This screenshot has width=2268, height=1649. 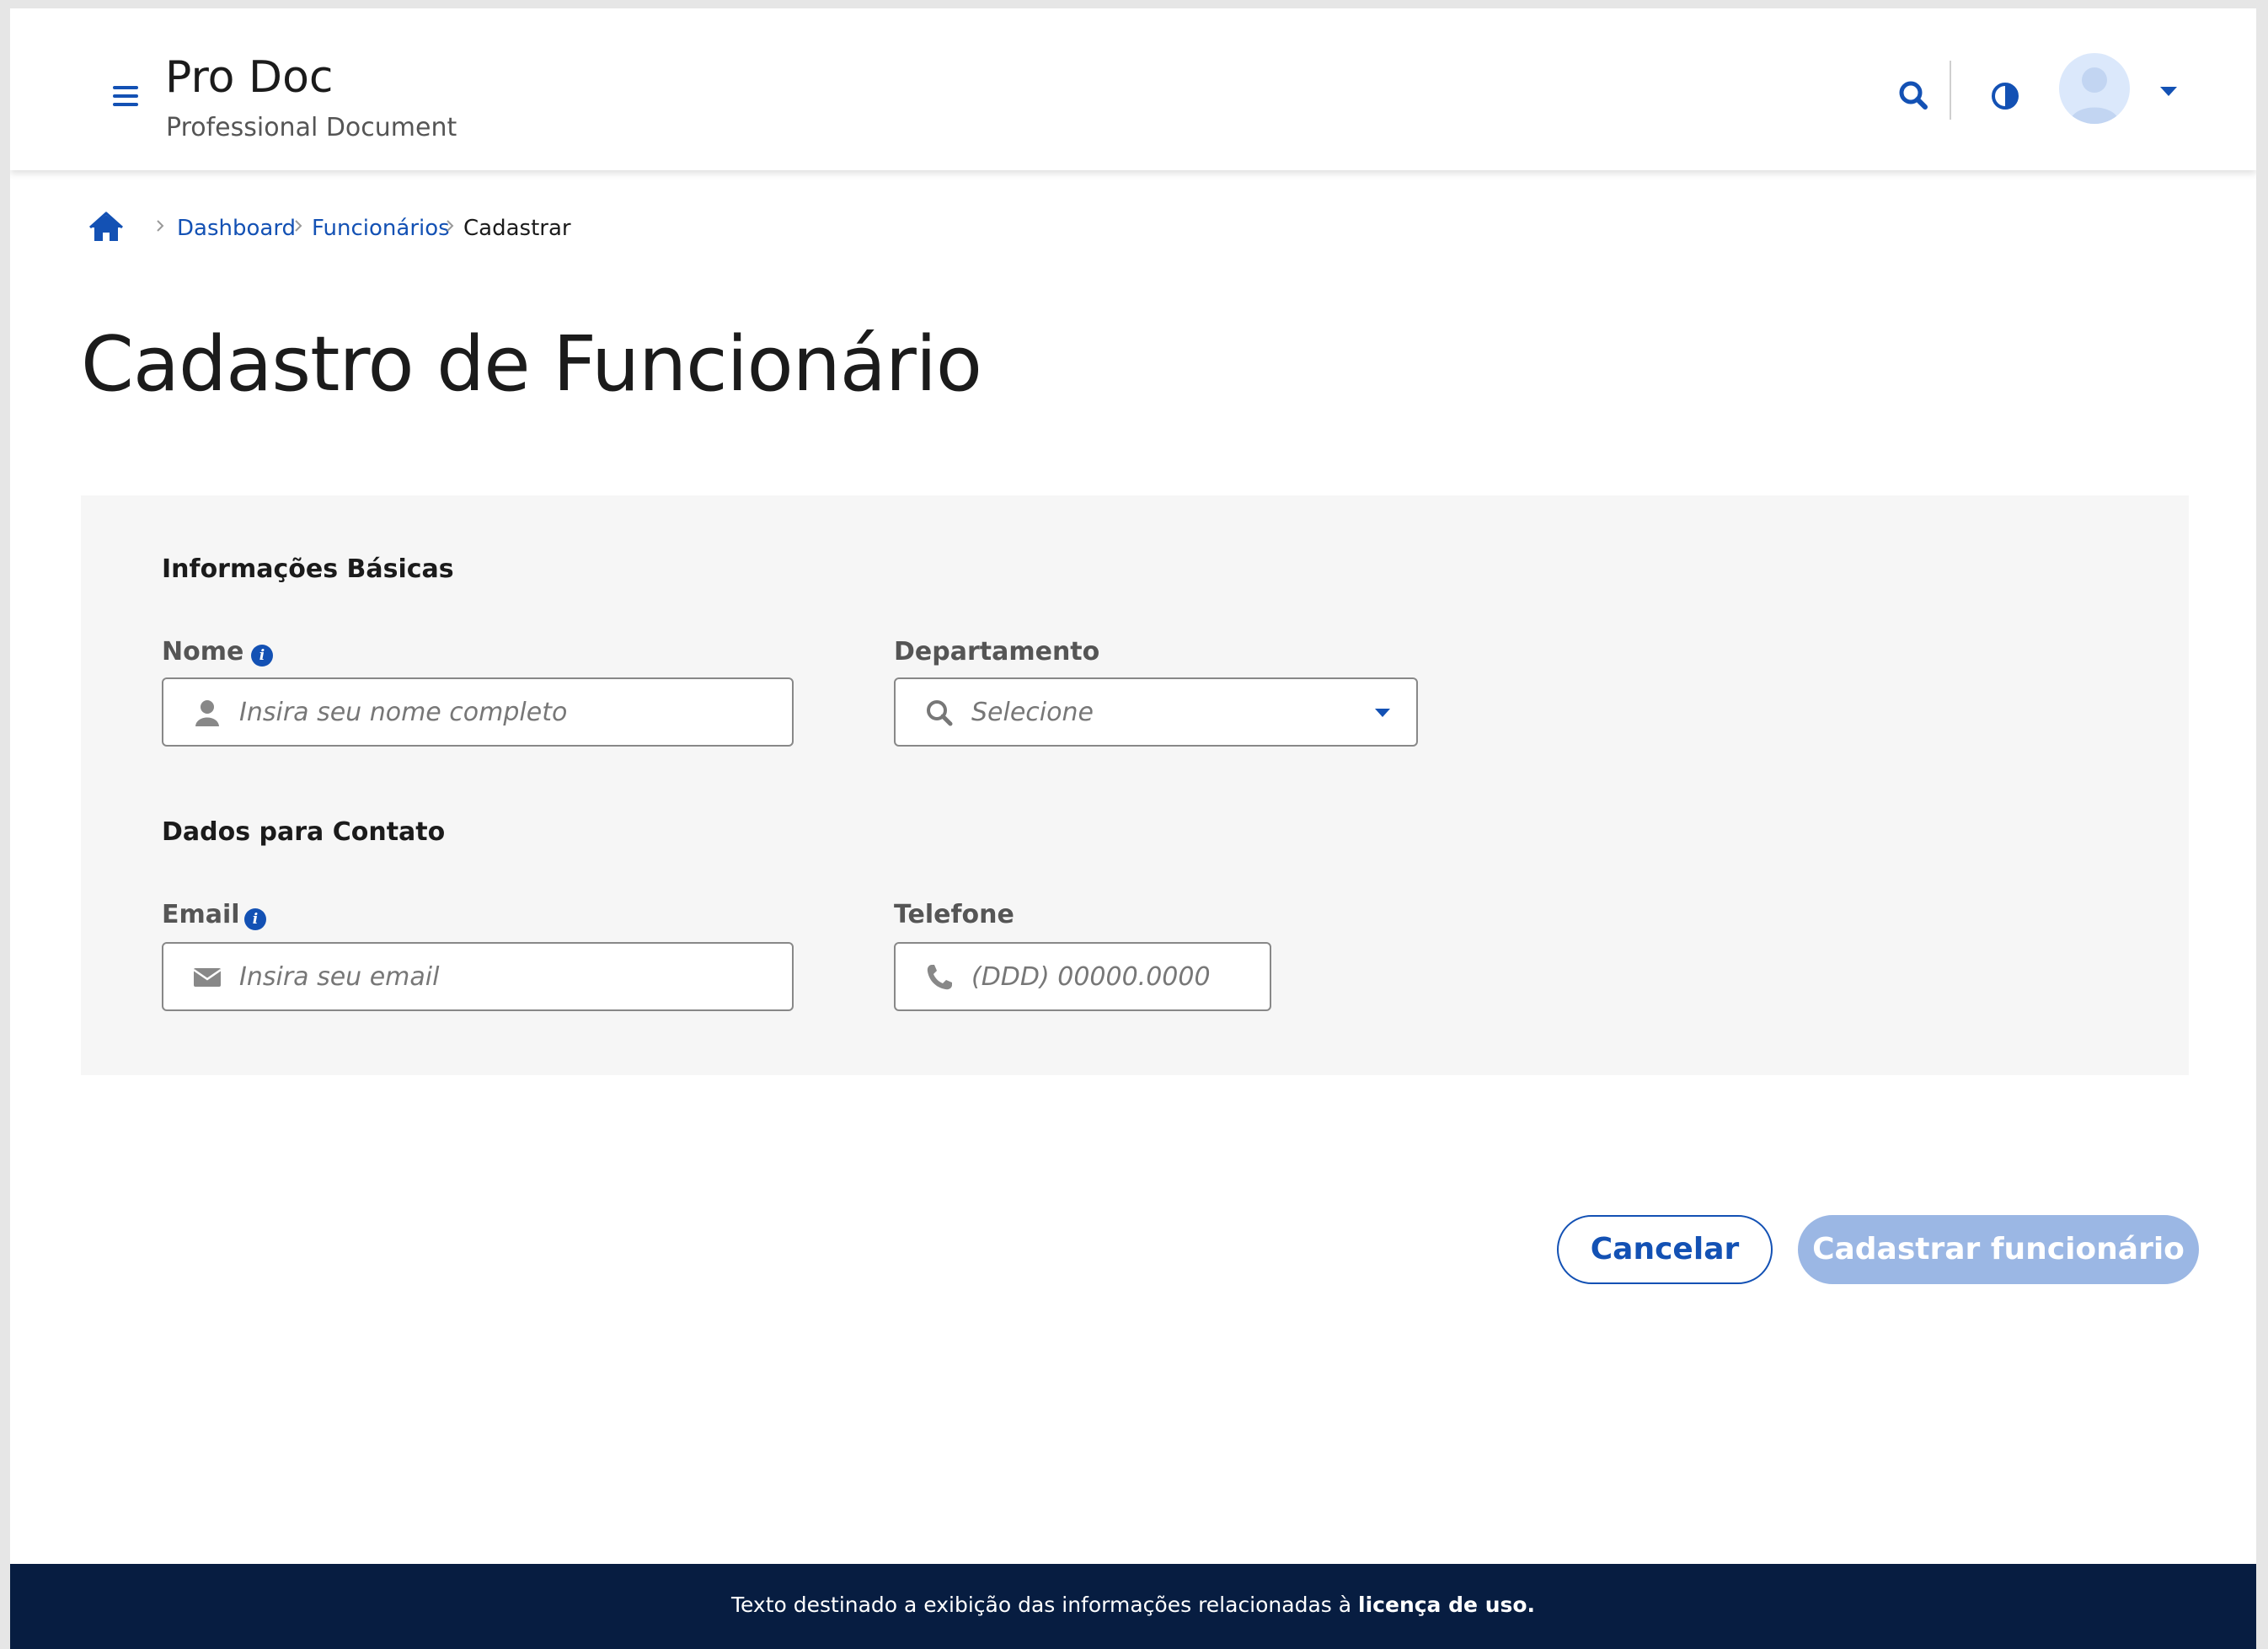 I want to click on name-field: Insira seu nome completo, so click(x=478, y=712).